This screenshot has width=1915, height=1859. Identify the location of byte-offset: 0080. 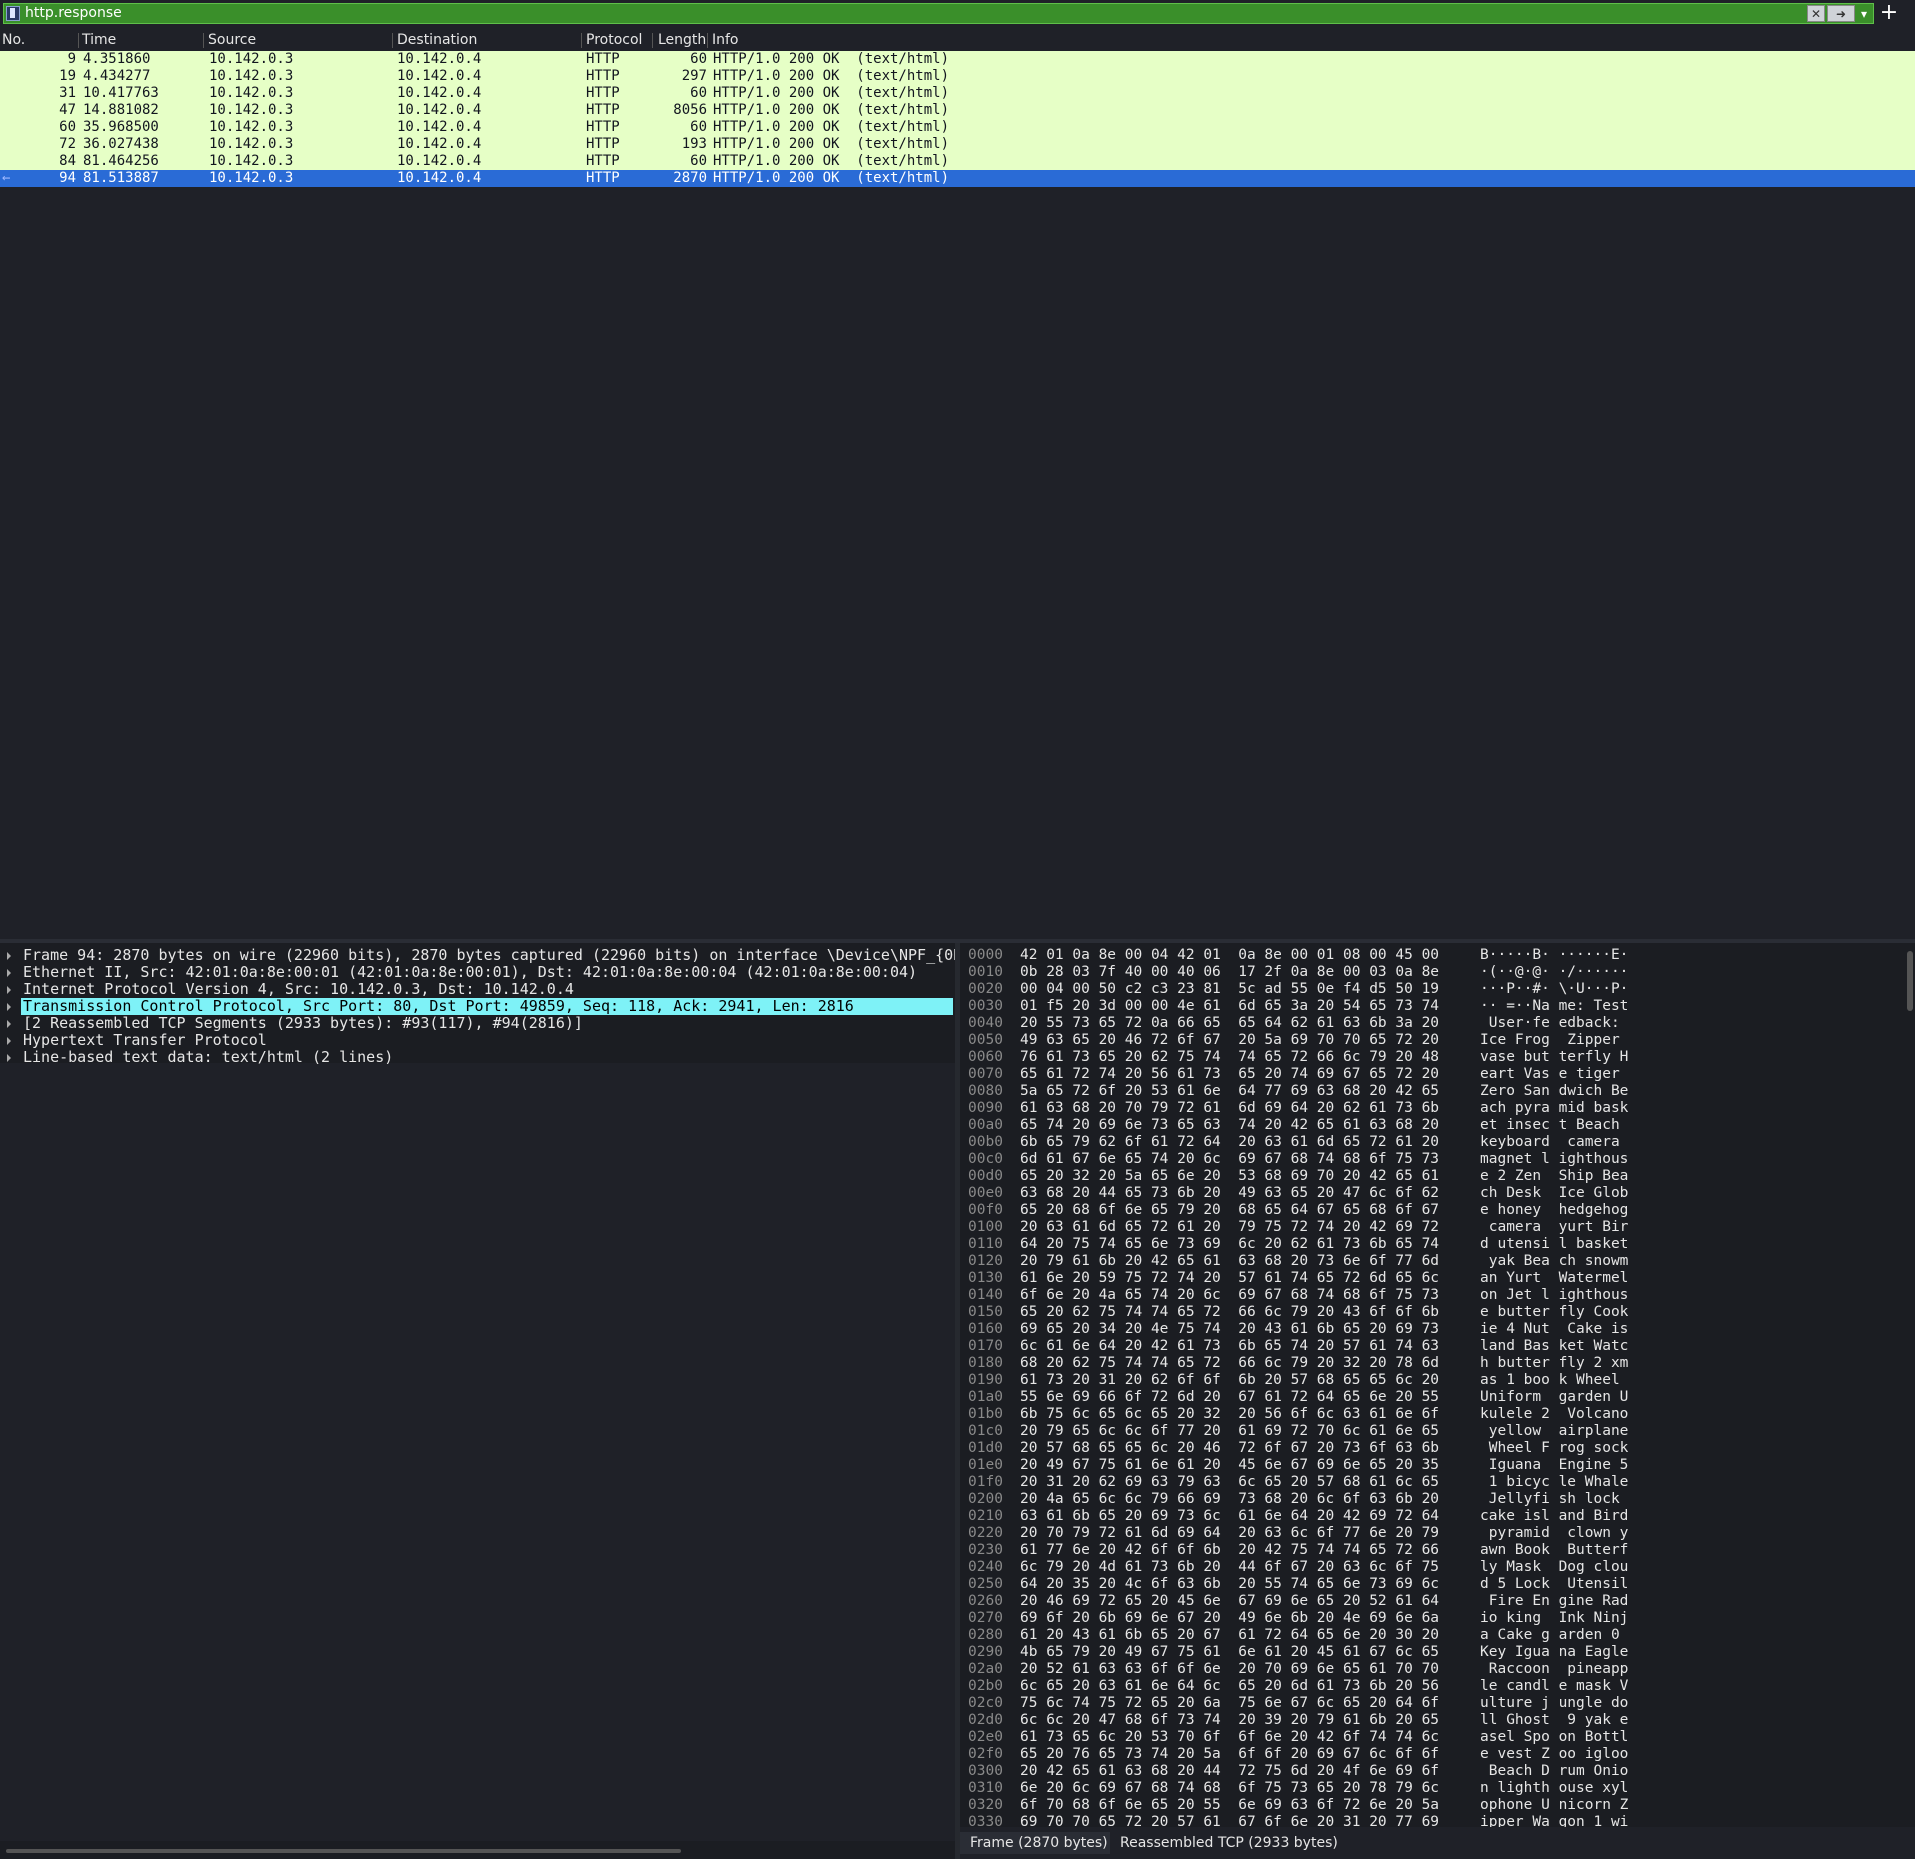
(985, 1091).